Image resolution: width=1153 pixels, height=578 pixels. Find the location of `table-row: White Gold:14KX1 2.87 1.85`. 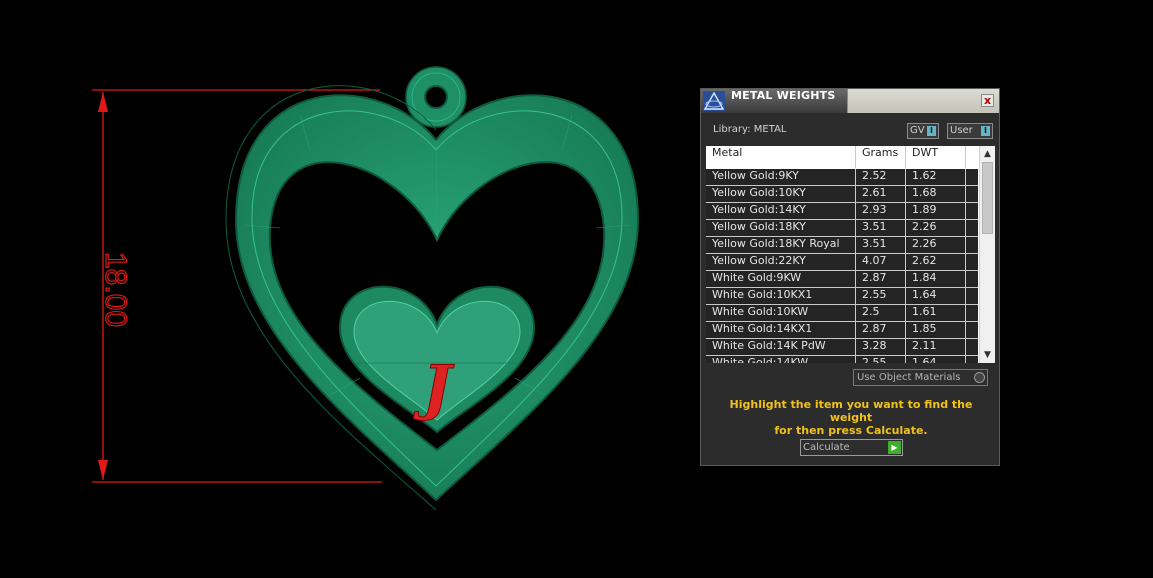

table-row: White Gold:14KX1 2.87 1.85 is located at coordinates (842, 330).